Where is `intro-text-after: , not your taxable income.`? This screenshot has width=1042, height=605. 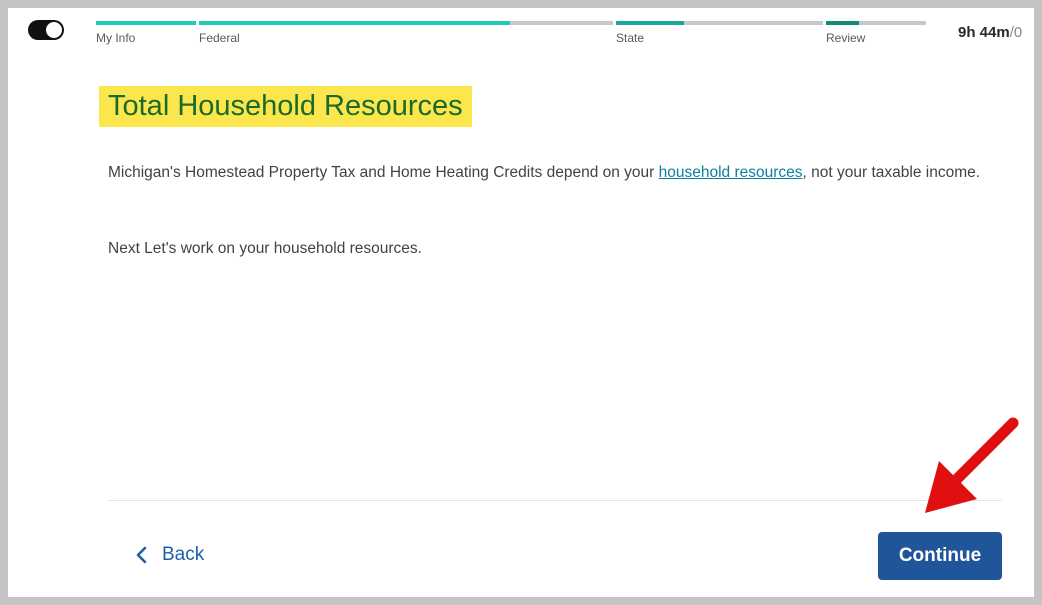
intro-text-after: , not your taxable income. is located at coordinates (891, 172).